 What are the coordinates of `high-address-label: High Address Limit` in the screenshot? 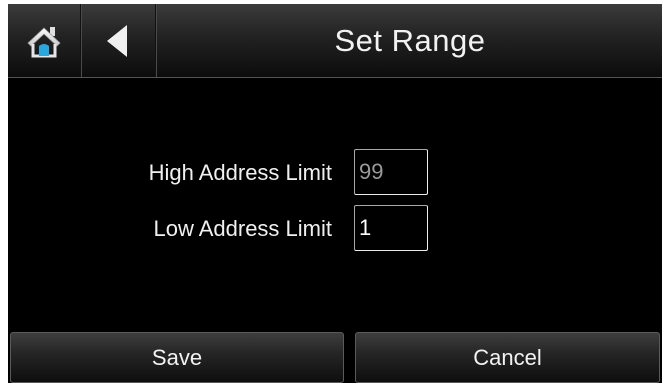 It's located at (240, 172).